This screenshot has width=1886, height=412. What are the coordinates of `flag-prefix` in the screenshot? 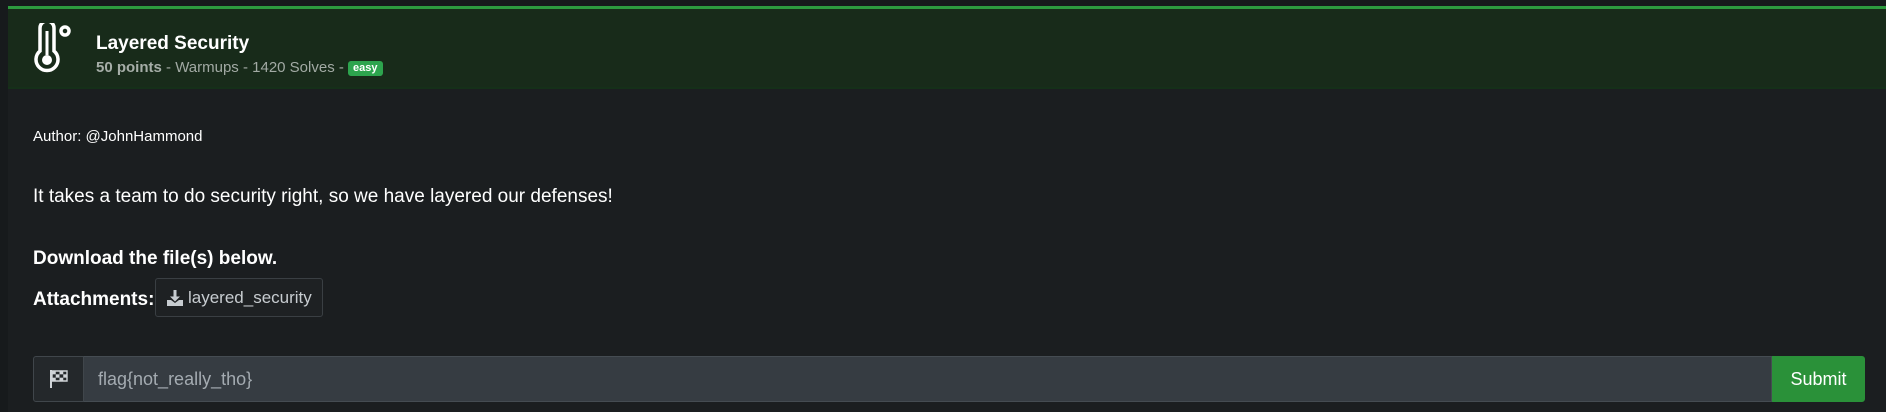 It's located at (58, 379).